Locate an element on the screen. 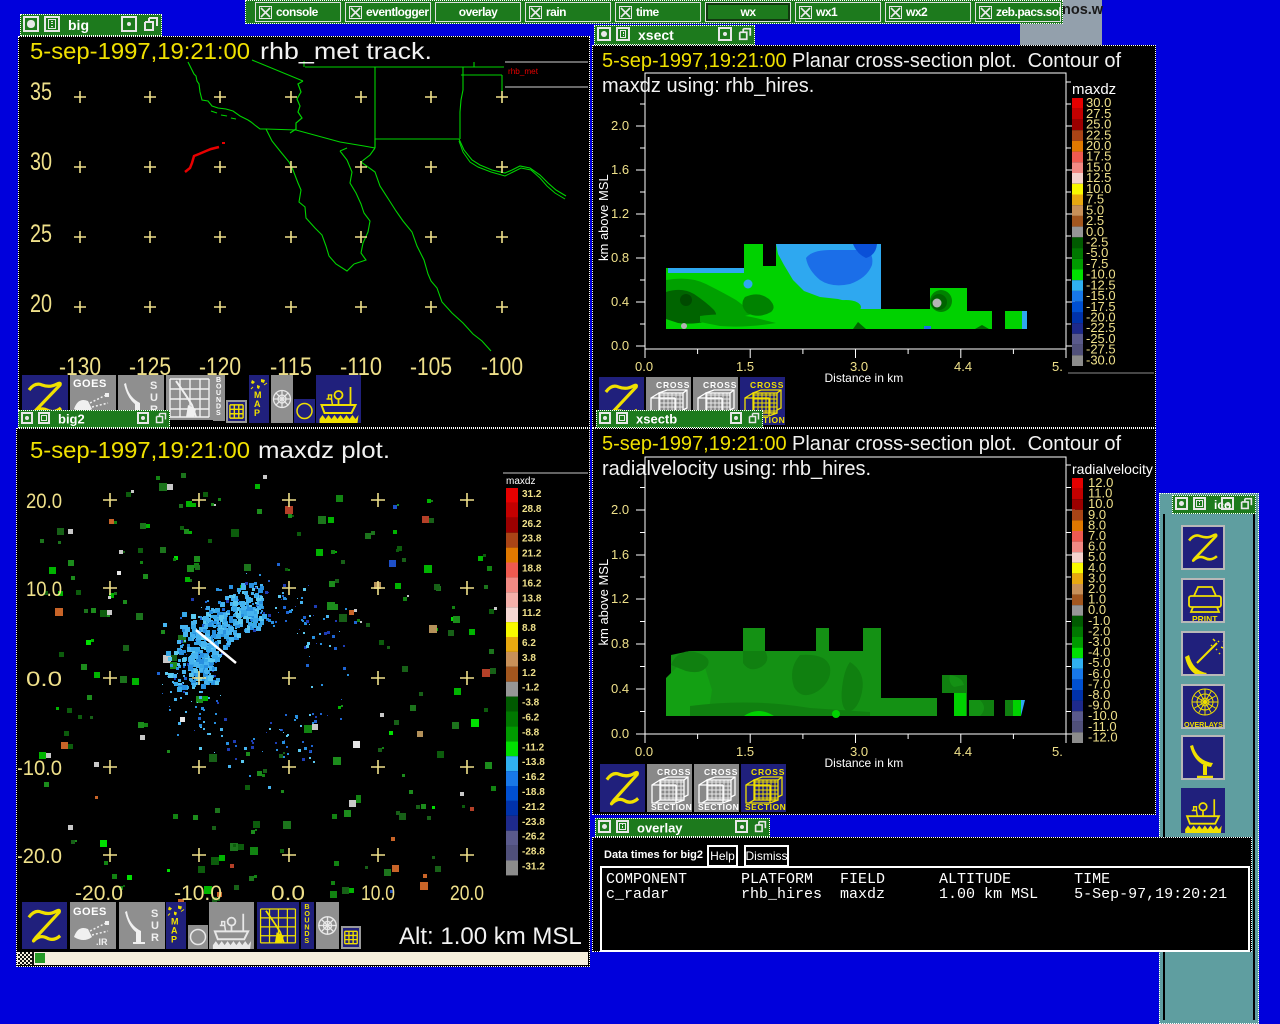 The image size is (1280, 1024). svg-text: 26.2 is located at coordinates (532, 524).